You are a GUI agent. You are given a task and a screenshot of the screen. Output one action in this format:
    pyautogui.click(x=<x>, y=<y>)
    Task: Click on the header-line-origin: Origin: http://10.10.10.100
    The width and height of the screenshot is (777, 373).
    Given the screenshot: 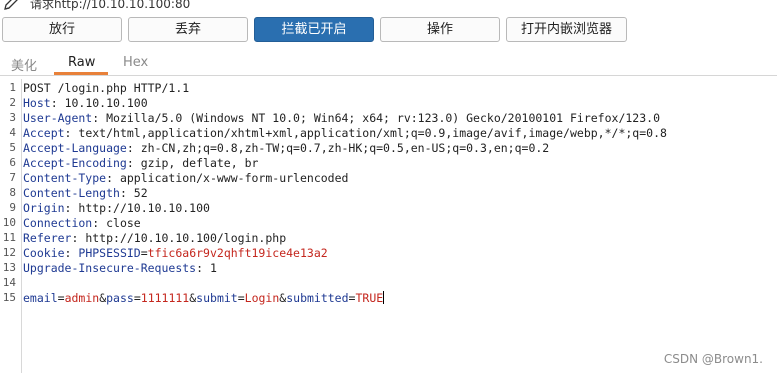 What is the action you would take?
    pyautogui.click(x=116, y=208)
    